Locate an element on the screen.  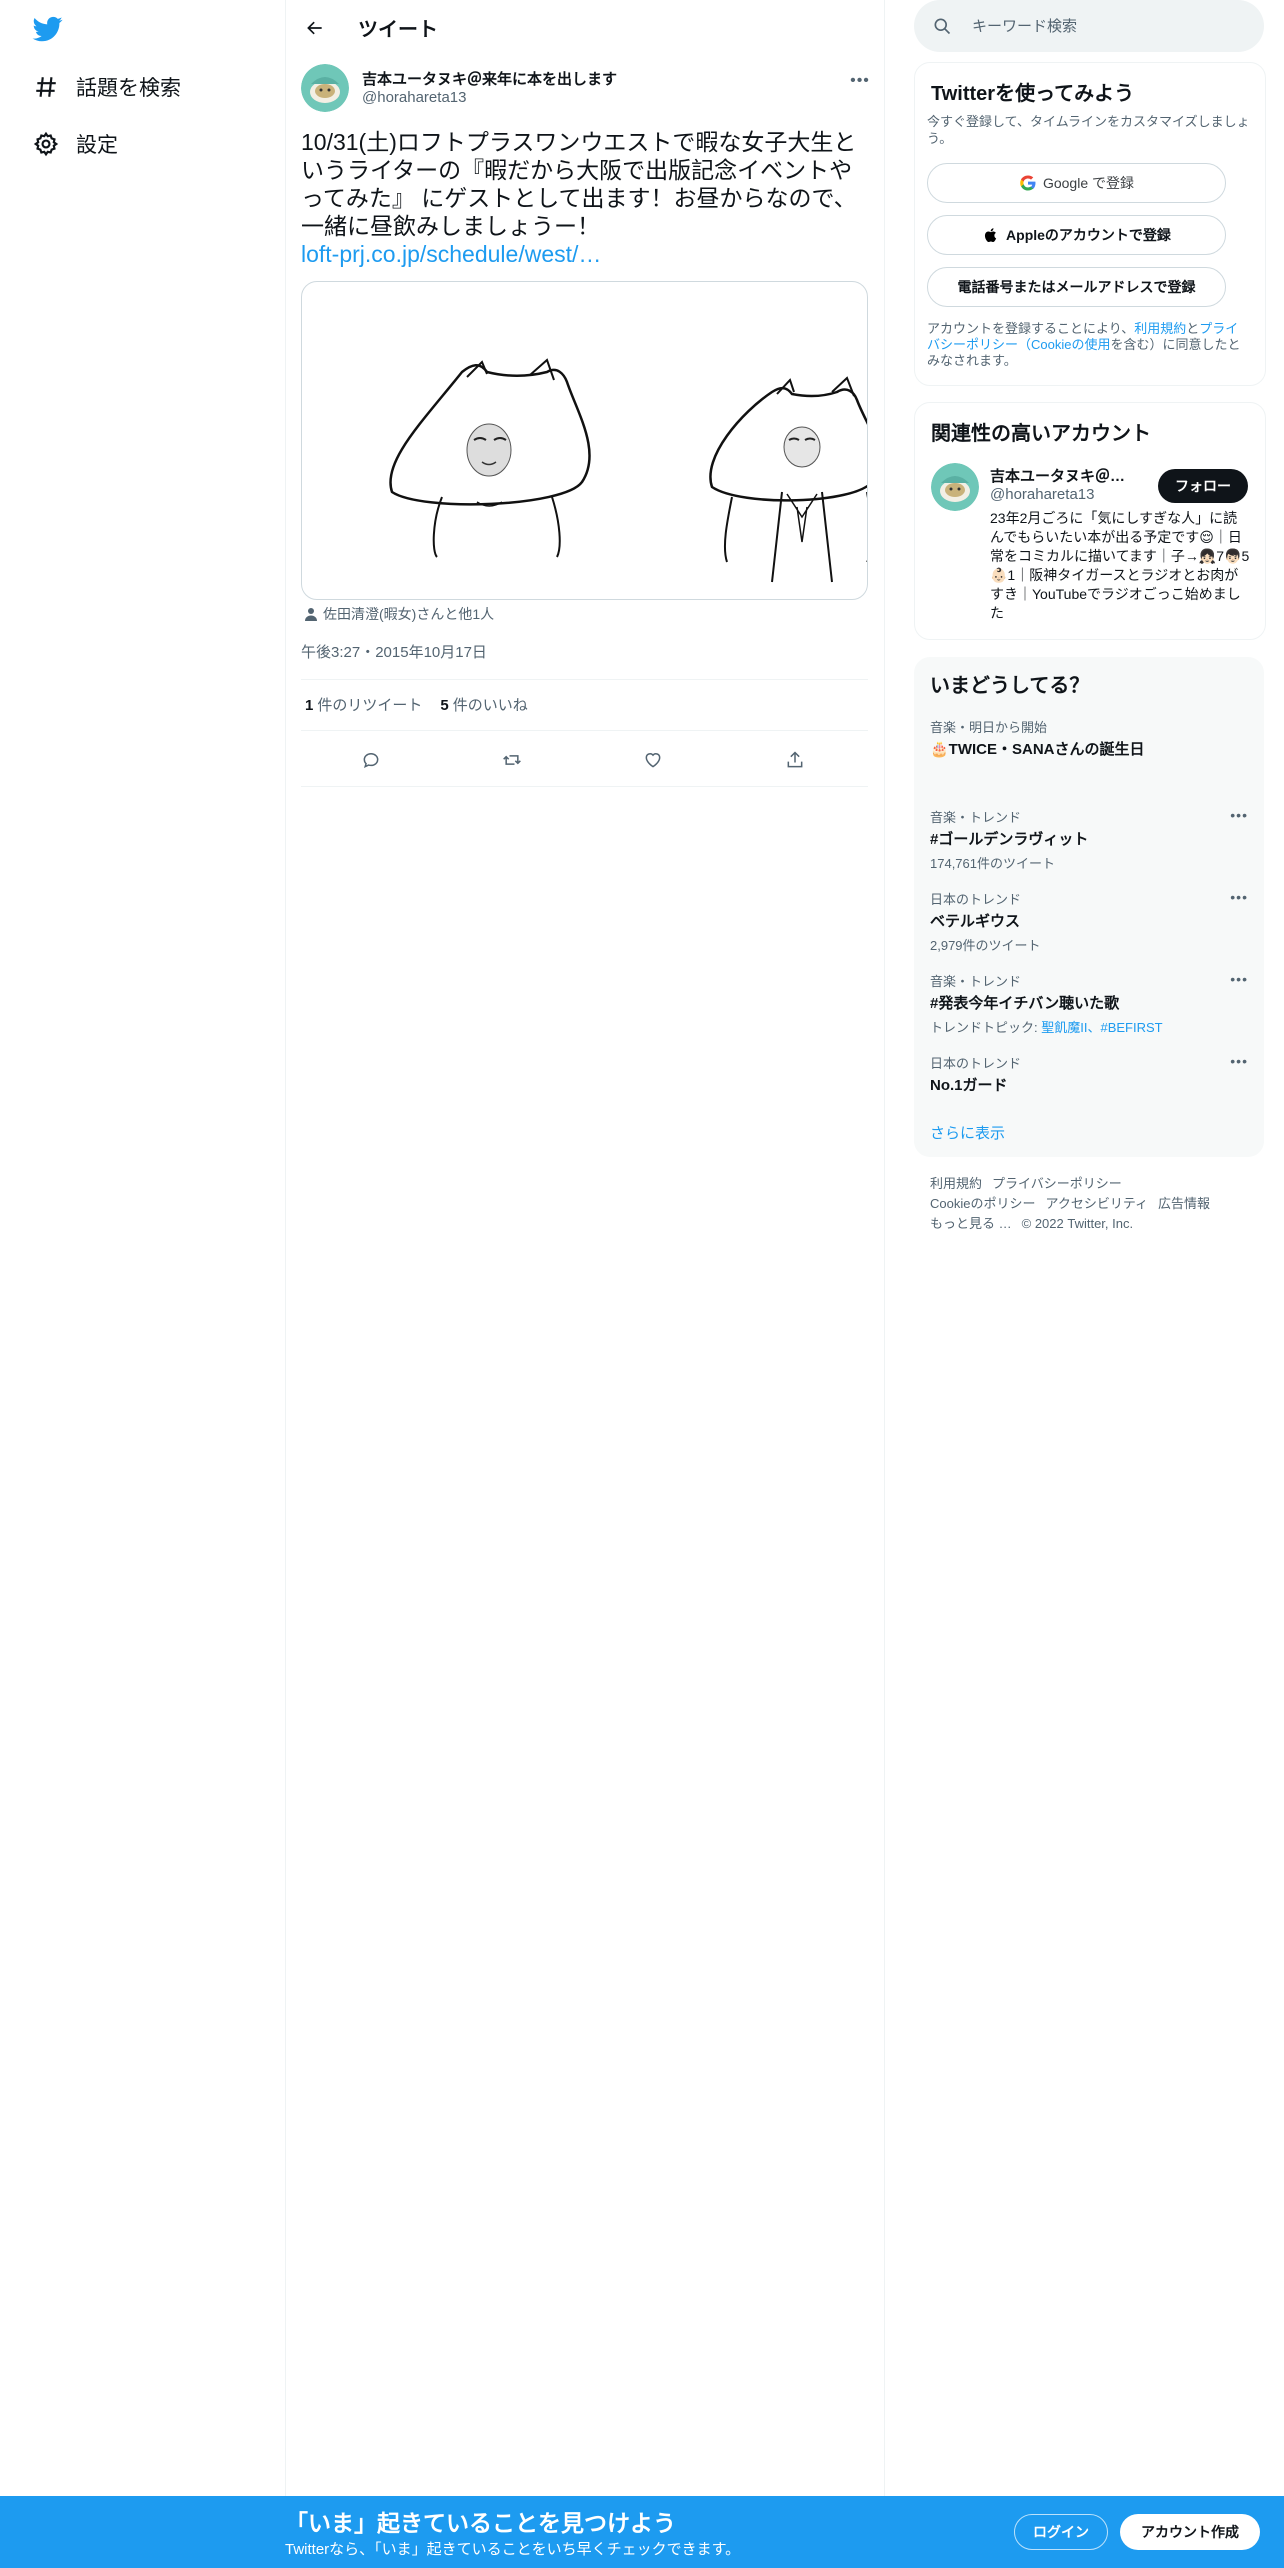
banner-subtitle: Twitterなら、「いま」起きていることをいち早くチェックできます。 is located at coordinates (513, 2549).